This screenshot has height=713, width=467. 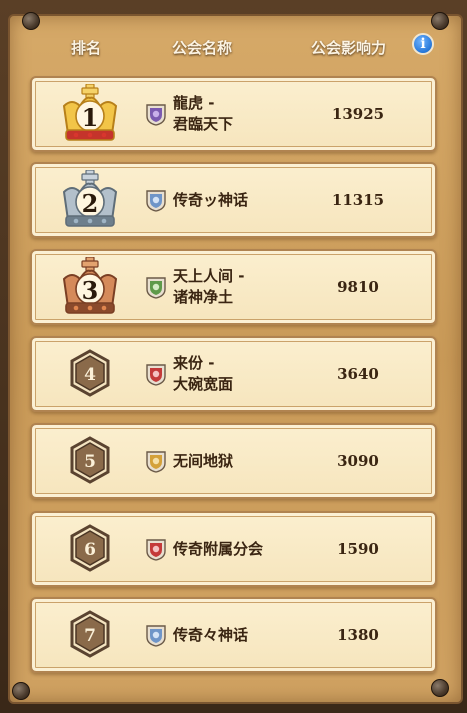 I want to click on guild-name: 传奇附属分会, so click(x=218, y=549).